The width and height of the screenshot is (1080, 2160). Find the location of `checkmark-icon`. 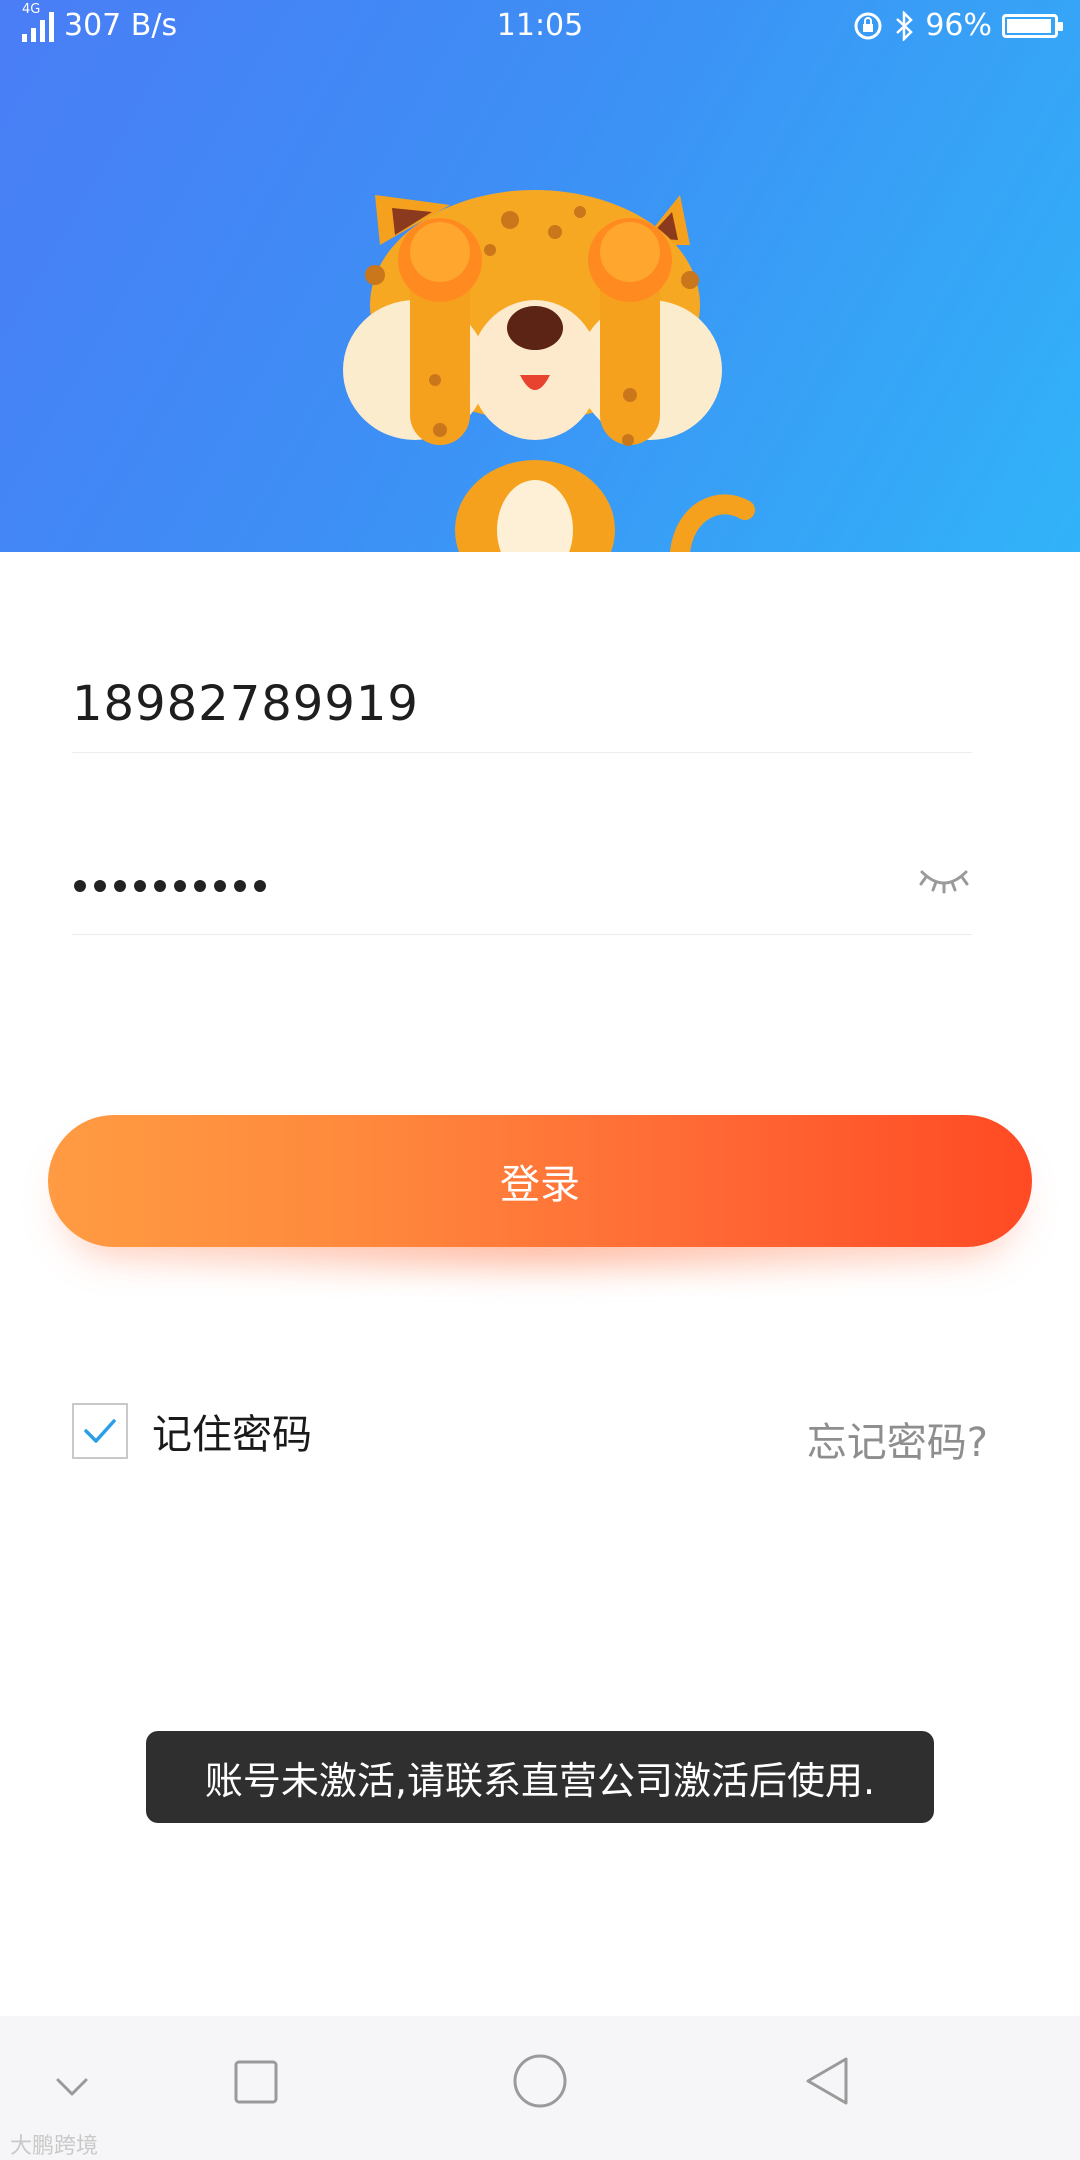

checkmark-icon is located at coordinates (100, 1431).